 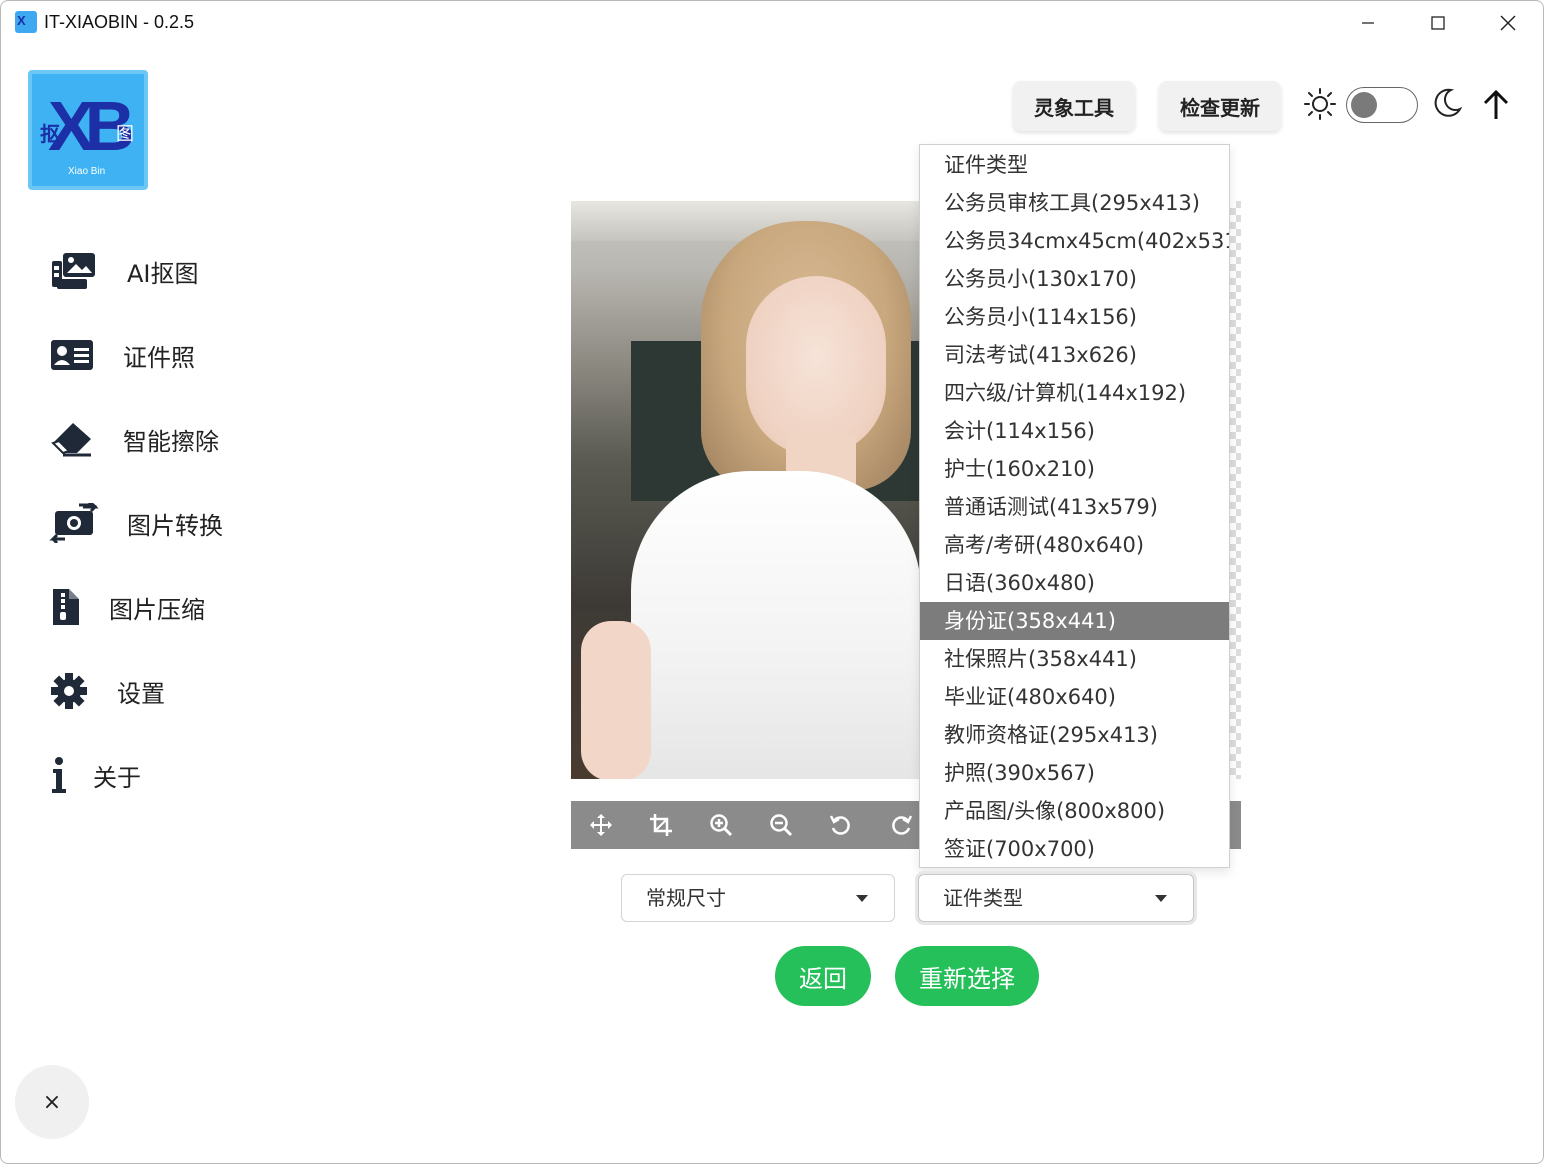 I want to click on move-tool-button, so click(x=601, y=825).